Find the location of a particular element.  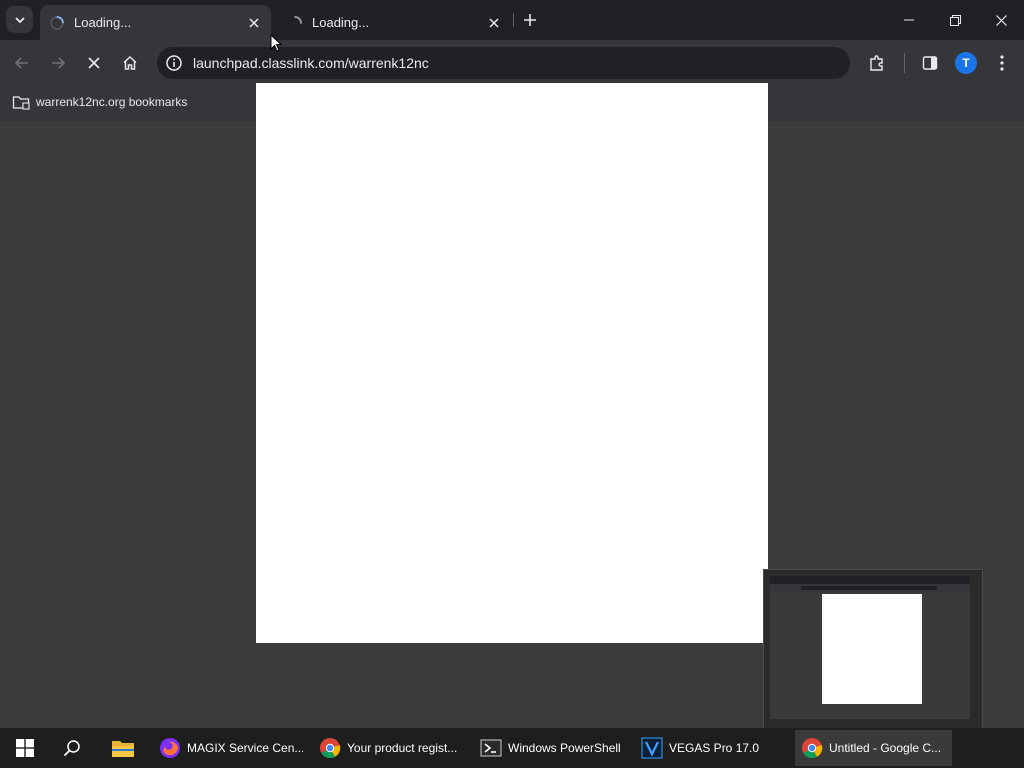

tab-separator is located at coordinates (513, 20).